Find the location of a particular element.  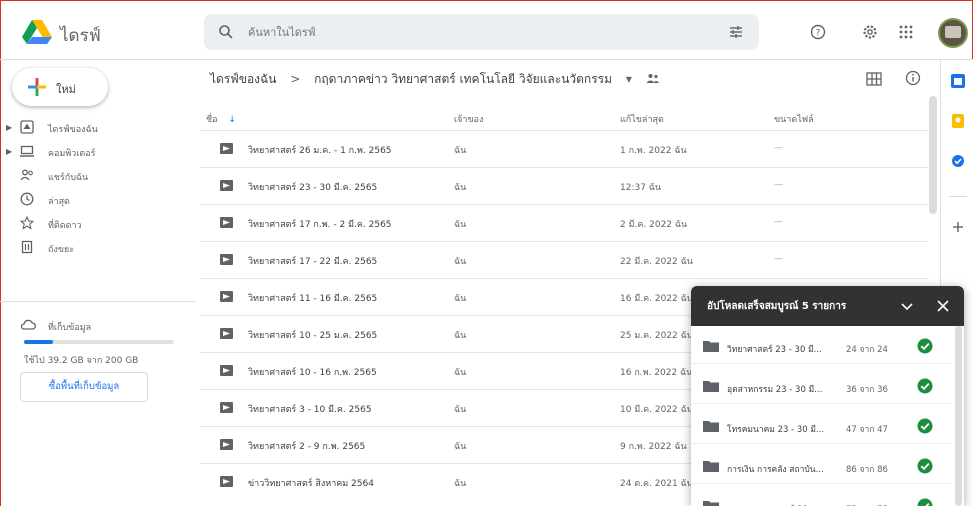

upload-item: เกษตรและสหกรณ์ 23 - ... 75 จาก 75 is located at coordinates (822, 497).